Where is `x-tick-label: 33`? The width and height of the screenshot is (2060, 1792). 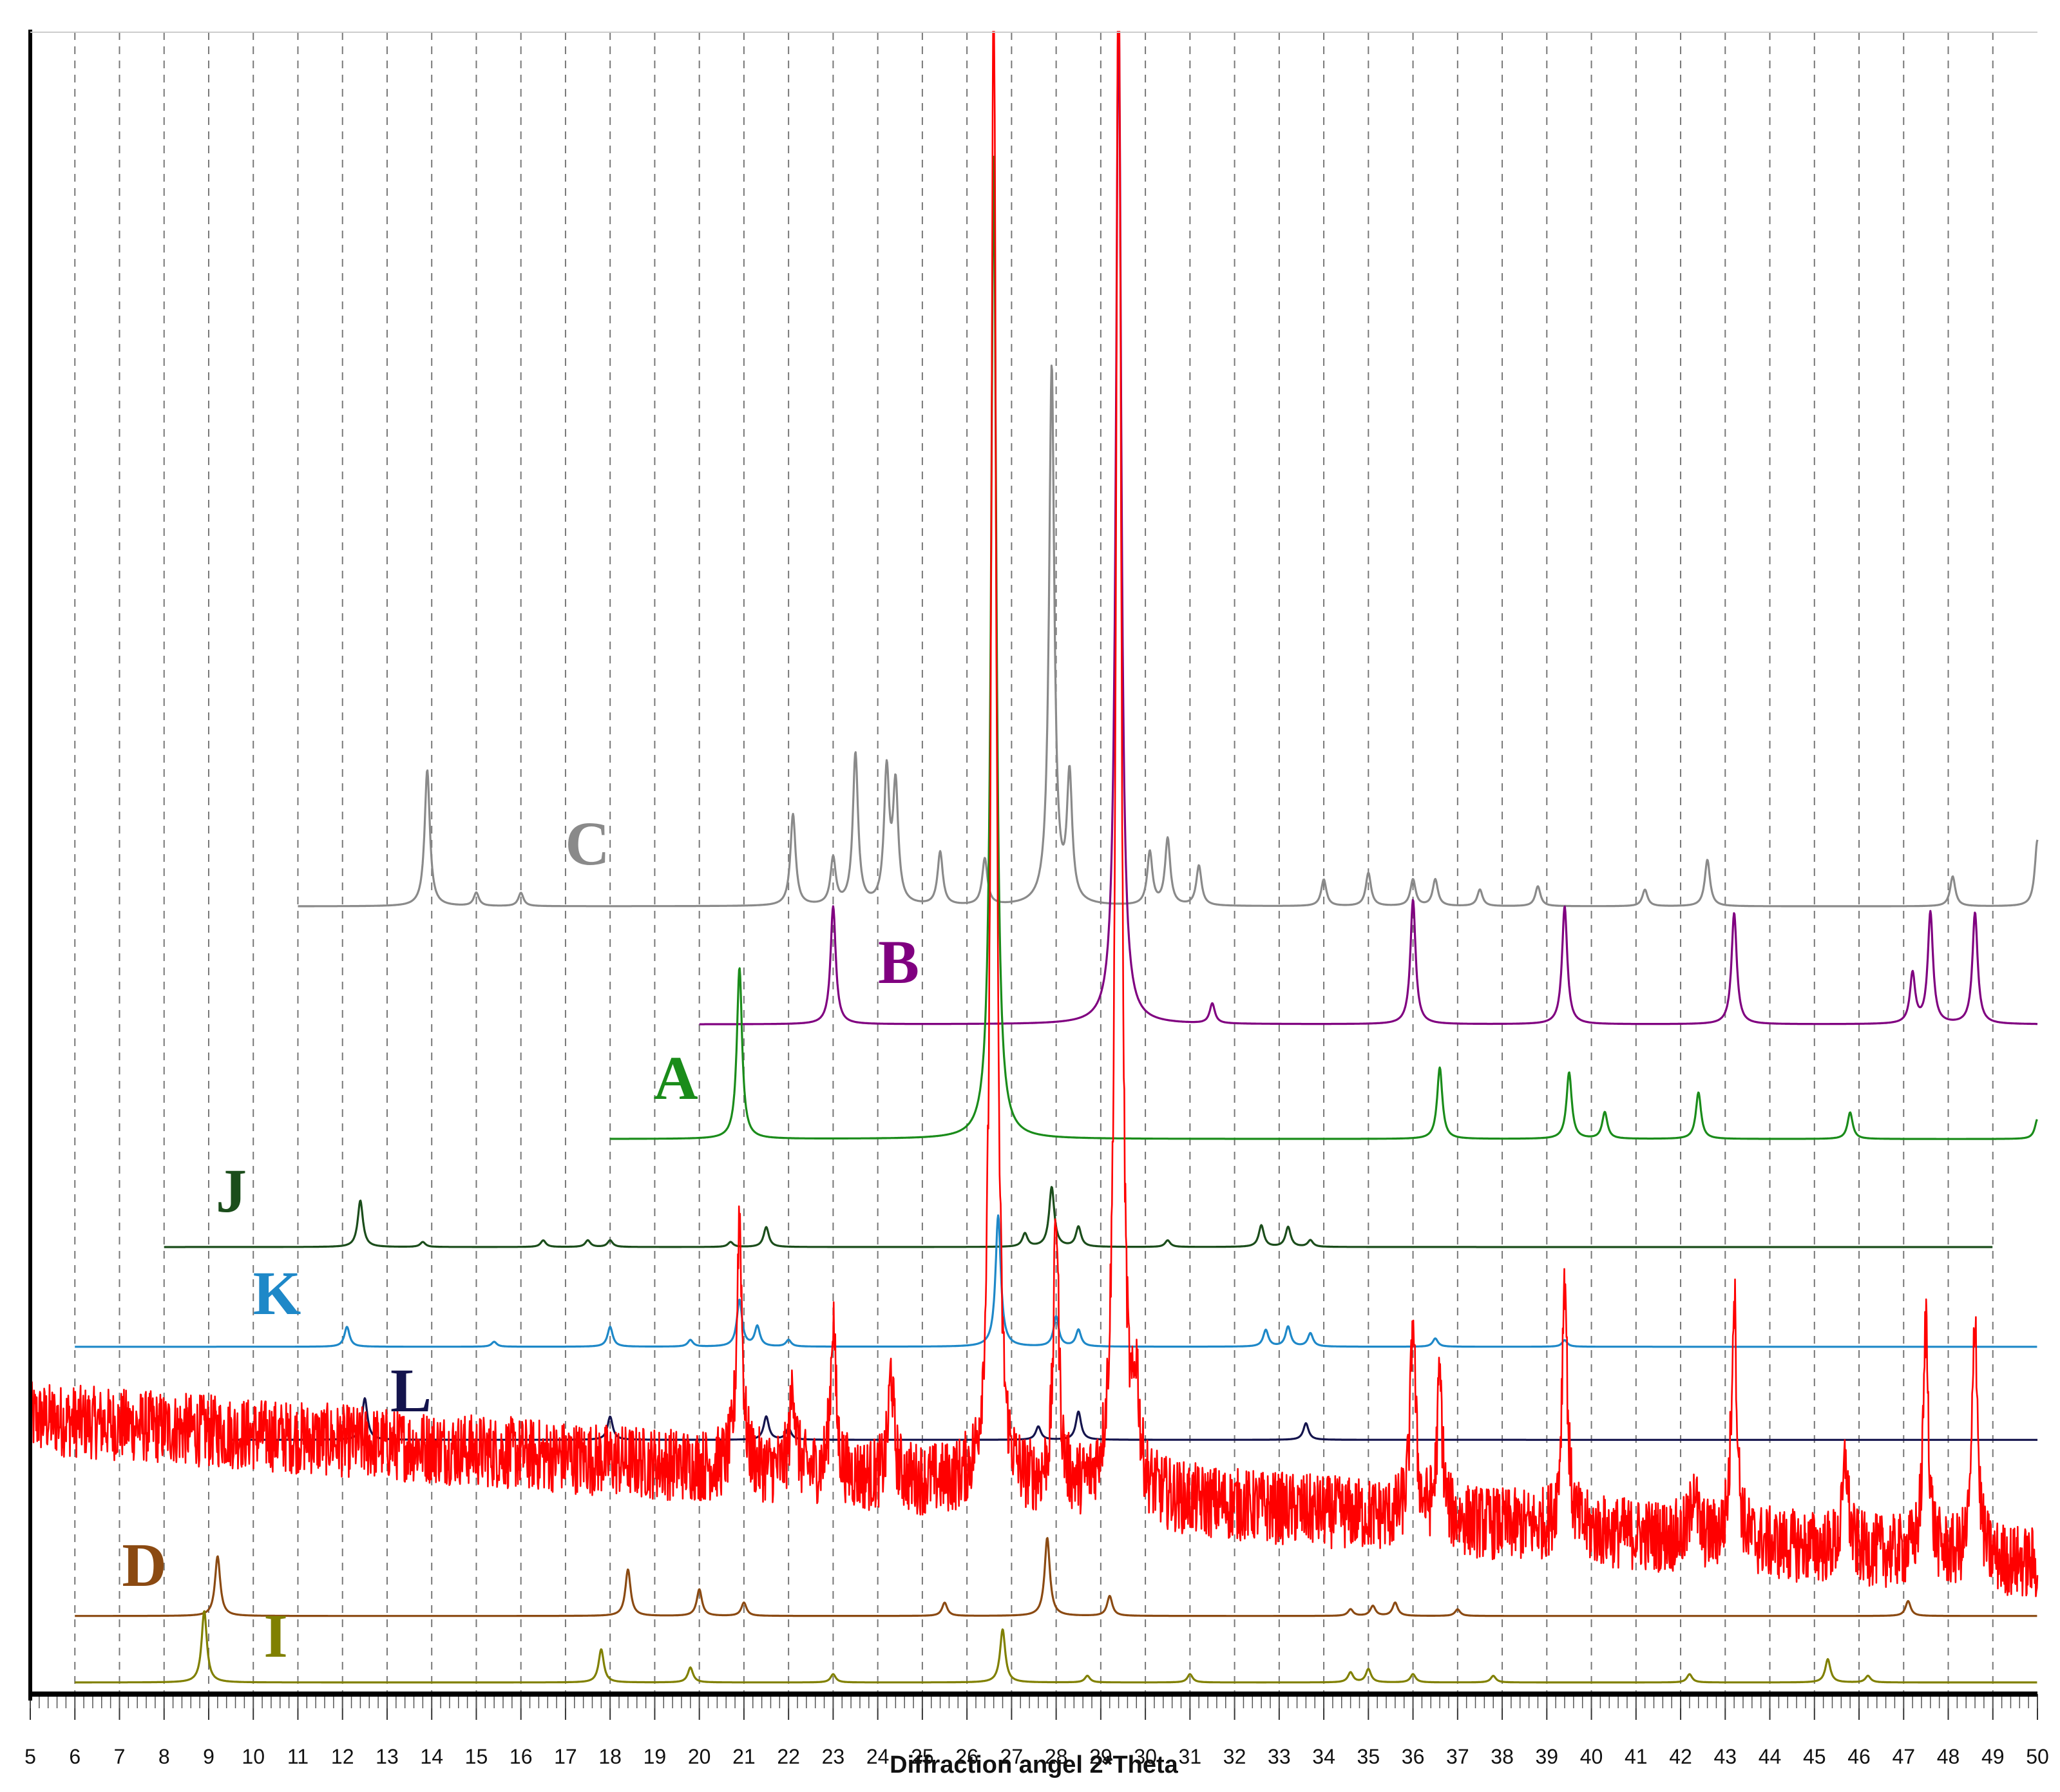
x-tick-label: 33 is located at coordinates (1279, 1757).